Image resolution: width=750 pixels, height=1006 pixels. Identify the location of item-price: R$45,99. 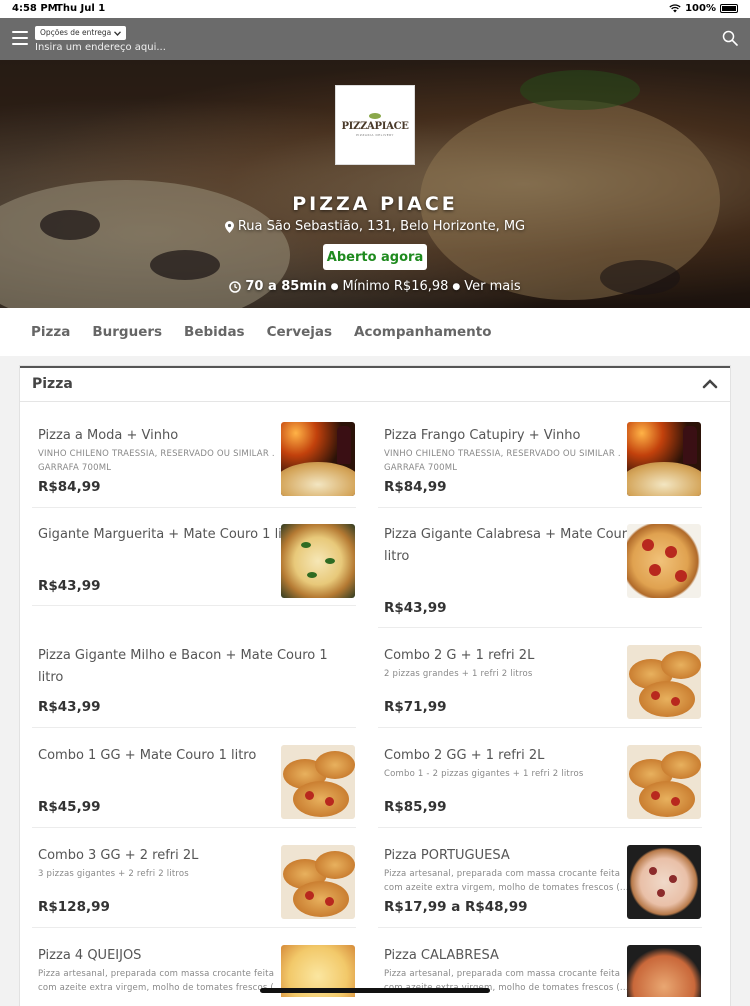
(69, 807).